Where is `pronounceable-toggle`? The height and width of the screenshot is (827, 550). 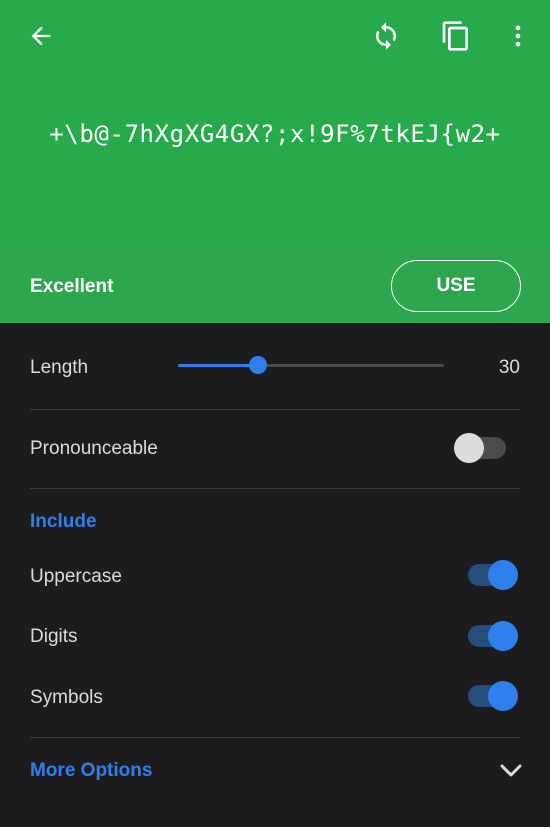 pronounceable-toggle is located at coordinates (480, 448).